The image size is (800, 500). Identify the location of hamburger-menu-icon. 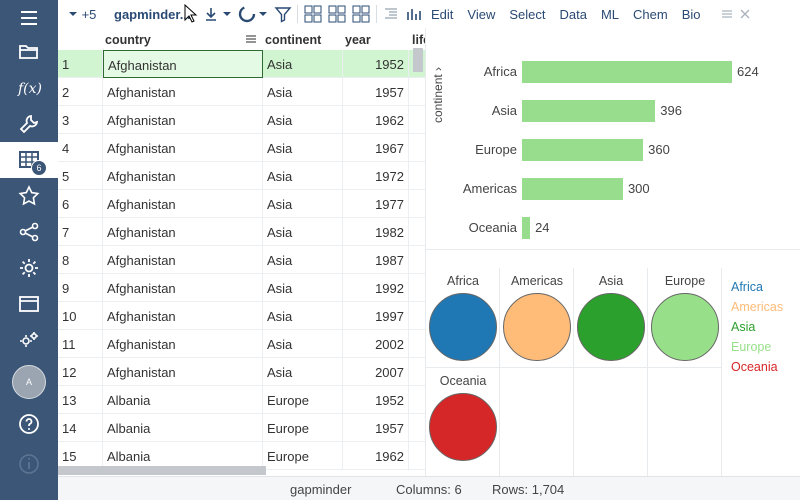
(29, 18).